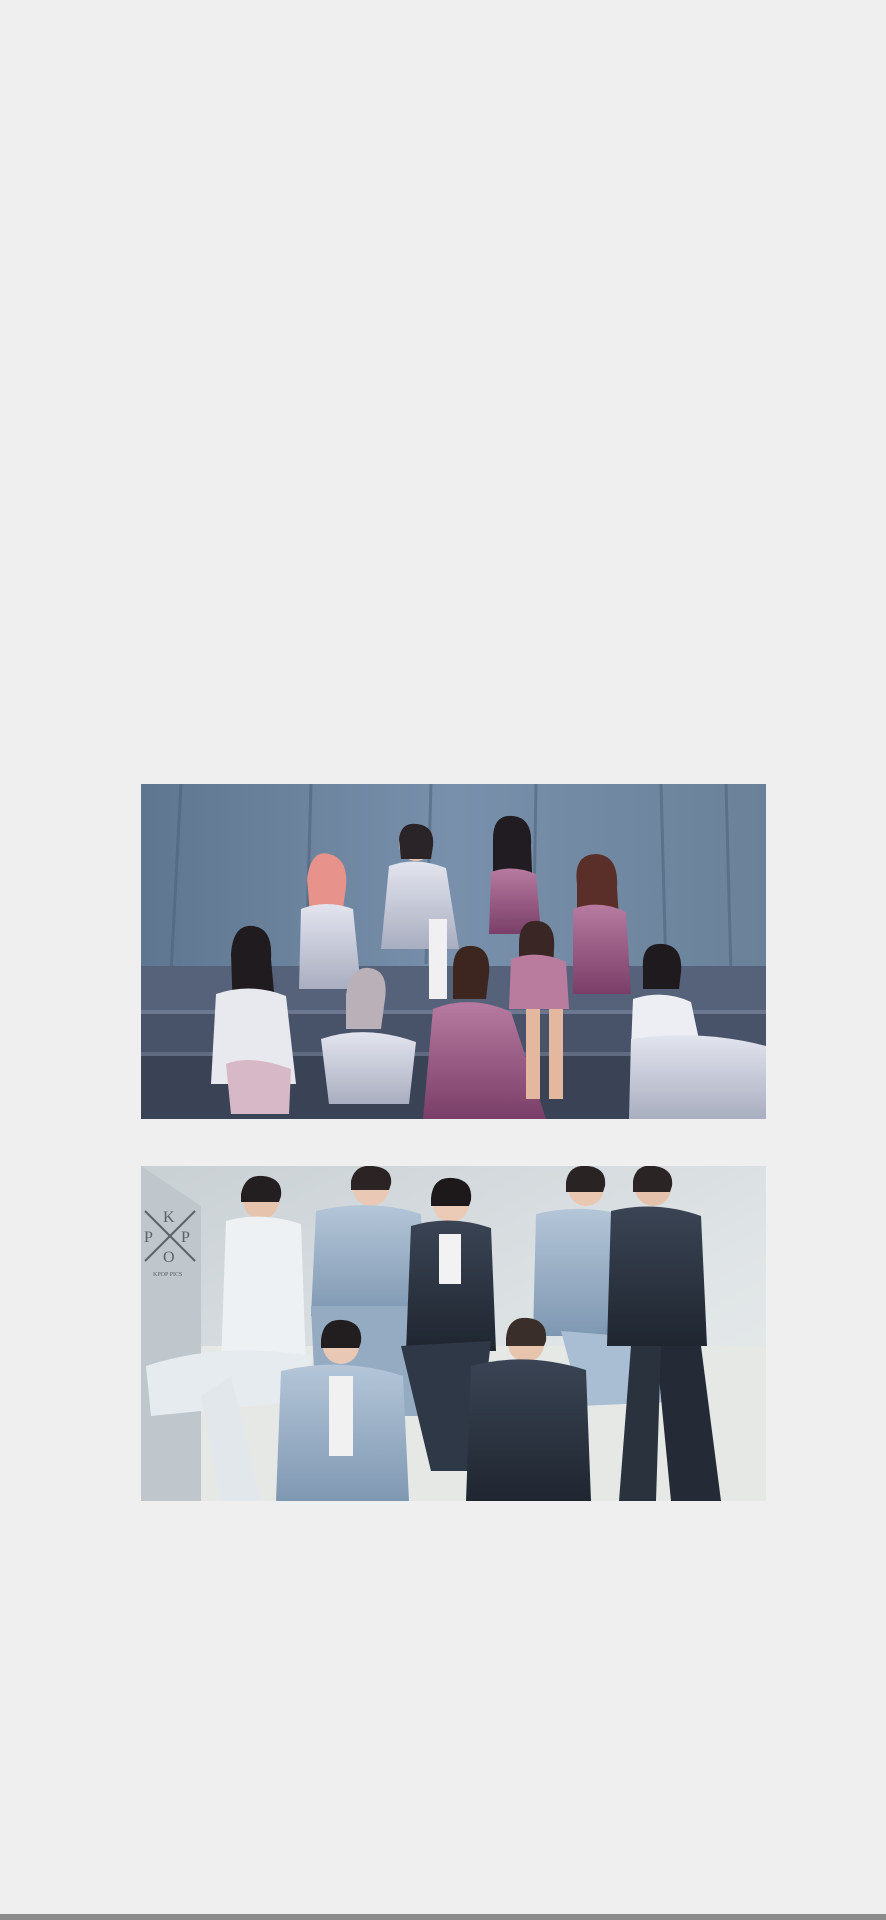 The width and height of the screenshot is (886, 1920). Describe the element at coordinates (443, 1917) in the screenshot. I see `home-indicator-bar` at that location.